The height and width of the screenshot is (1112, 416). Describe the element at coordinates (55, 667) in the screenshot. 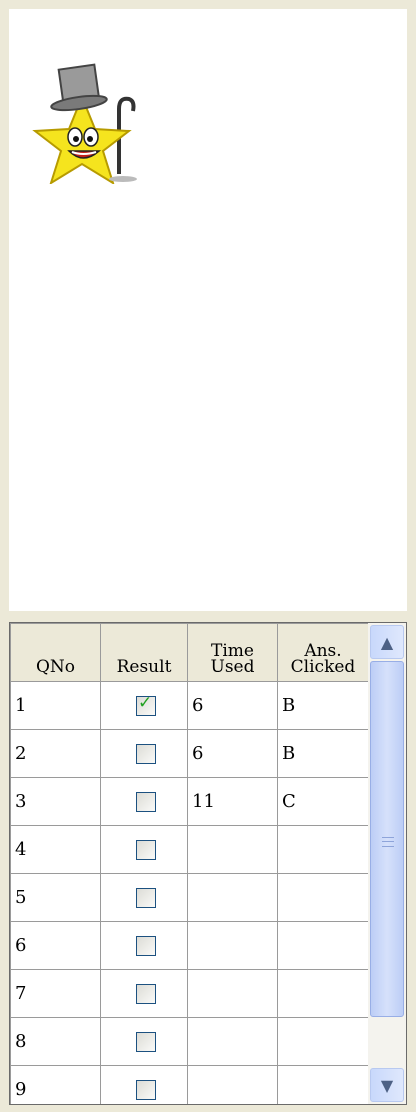

I see `header-qno-label: QNo` at that location.